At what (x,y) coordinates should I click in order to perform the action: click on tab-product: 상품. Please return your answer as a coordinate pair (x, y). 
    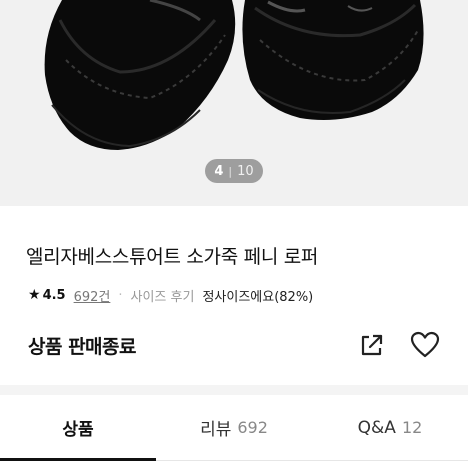
    Looking at the image, I should click on (78, 428).